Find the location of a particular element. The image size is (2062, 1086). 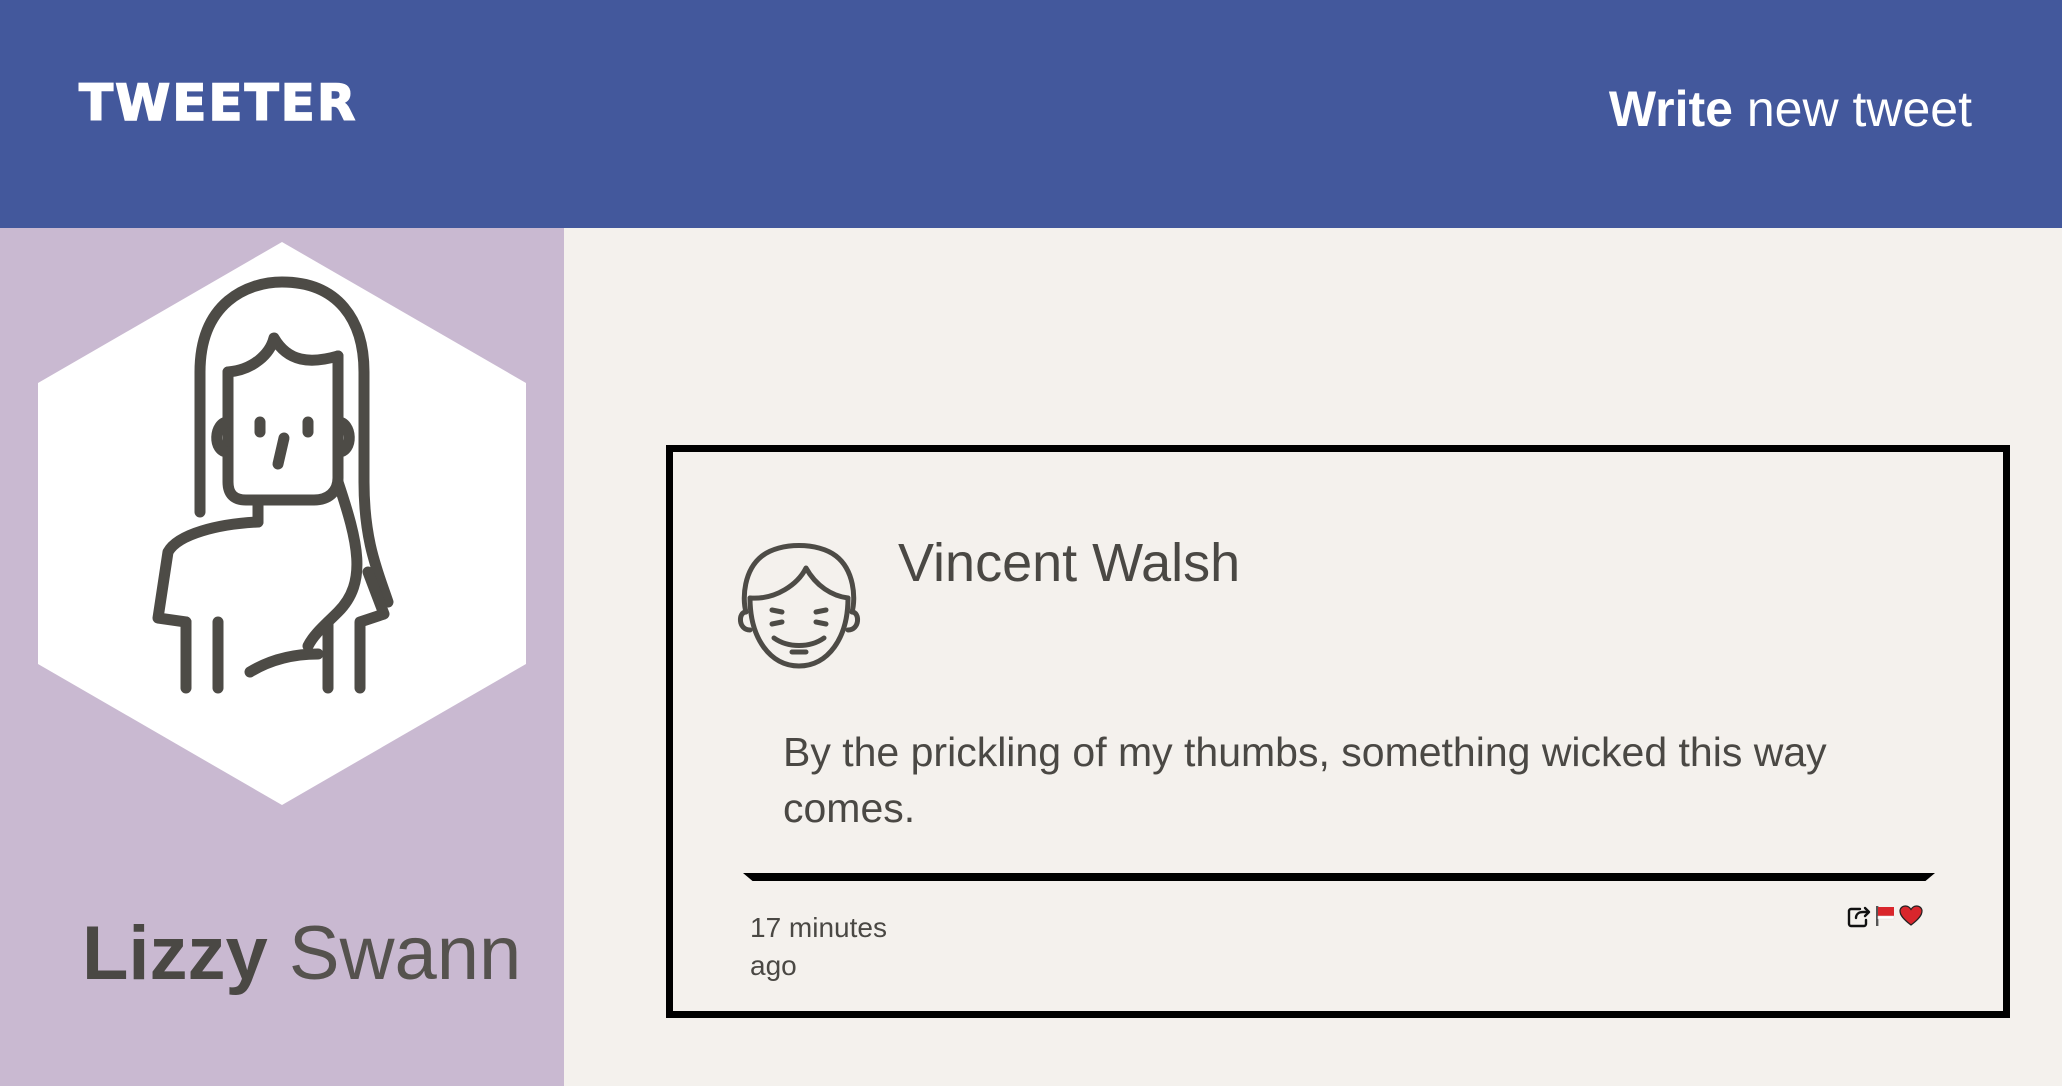

man-avatar-icon is located at coordinates (799, 606).